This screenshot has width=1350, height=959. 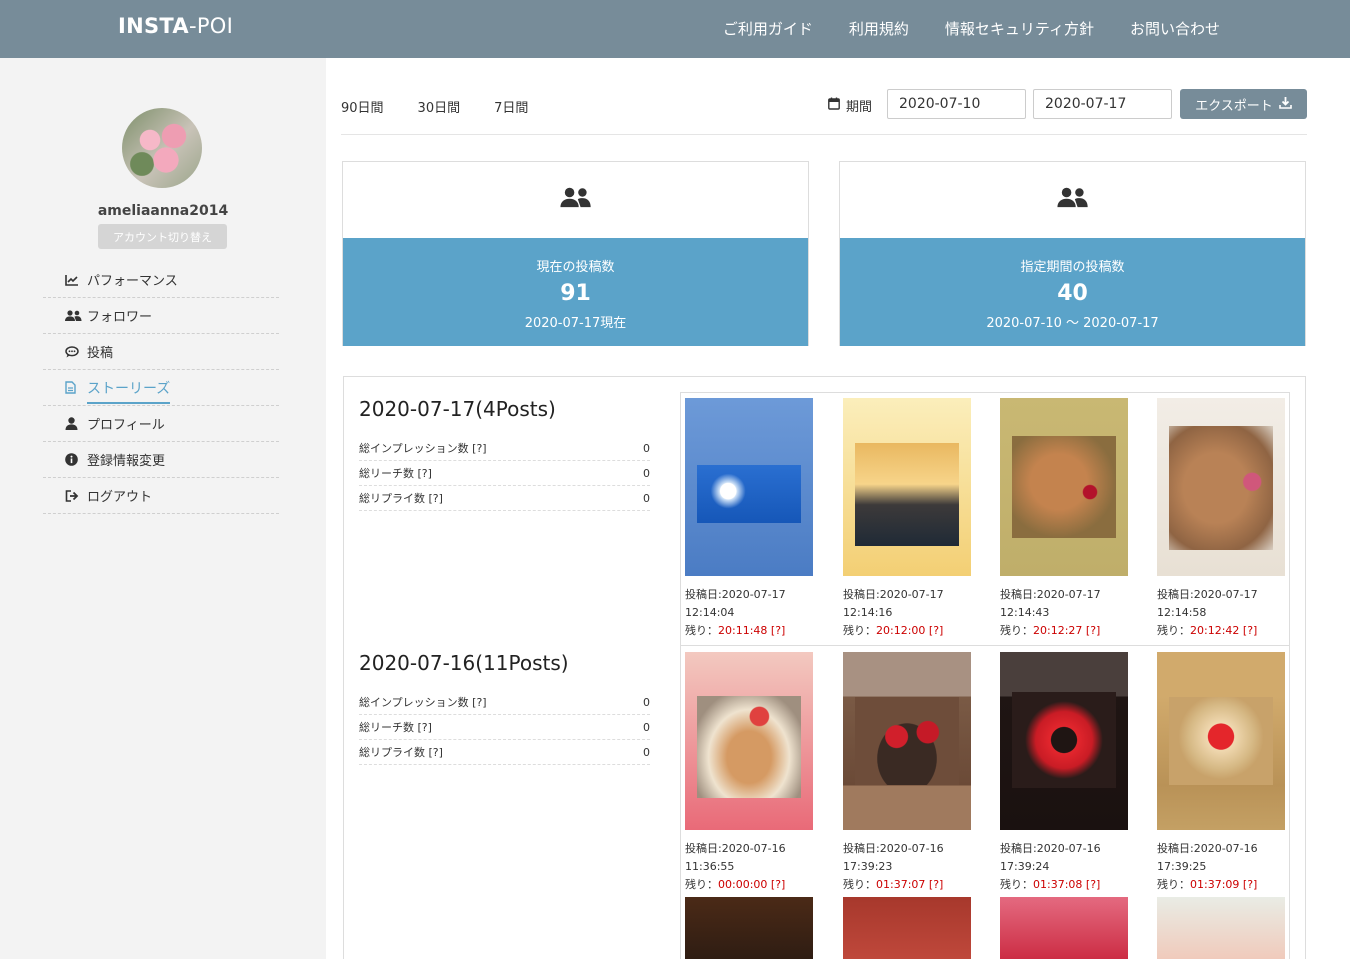 I want to click on stat-card-current-posts: 現在の投稿数 91 2020-07-17現在, so click(x=575, y=253).